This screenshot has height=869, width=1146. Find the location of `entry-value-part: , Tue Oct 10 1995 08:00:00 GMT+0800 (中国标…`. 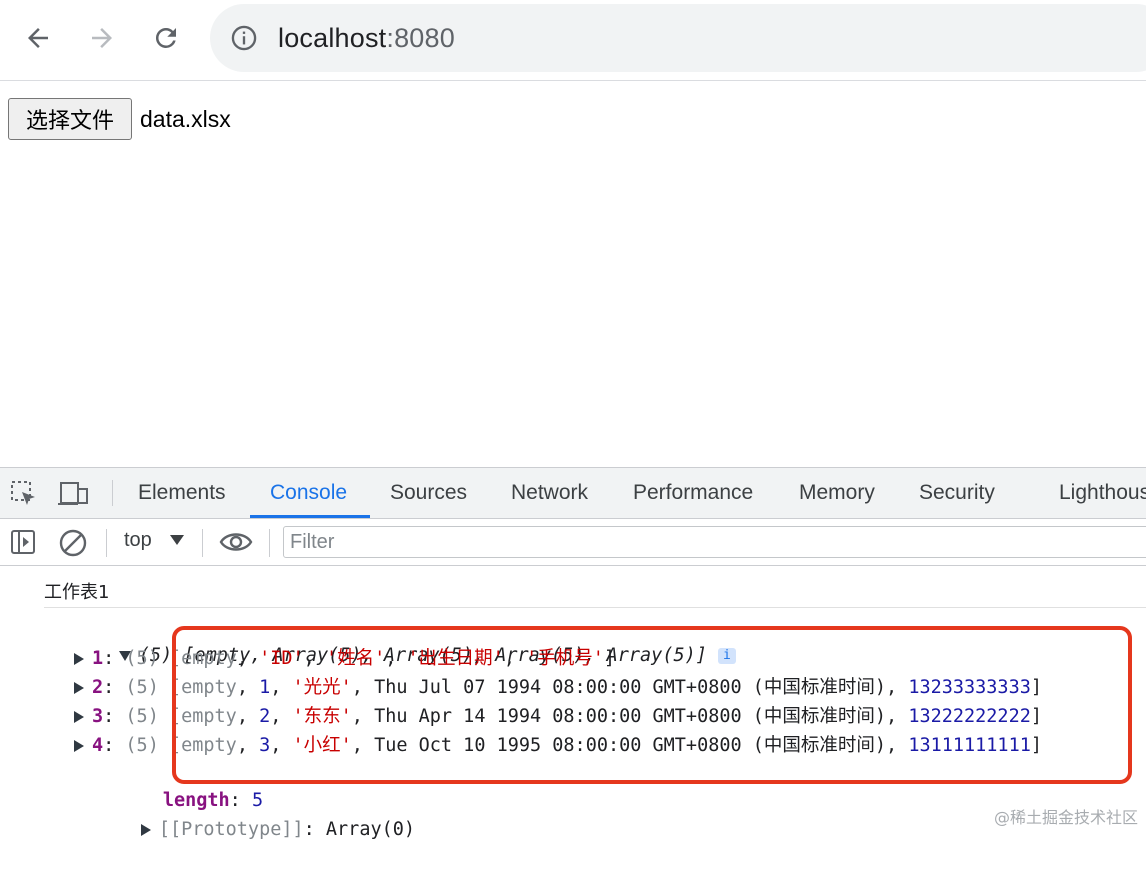

entry-value-part: , Tue Oct 10 1995 08:00:00 GMT+0800 (中国标… is located at coordinates (630, 745).